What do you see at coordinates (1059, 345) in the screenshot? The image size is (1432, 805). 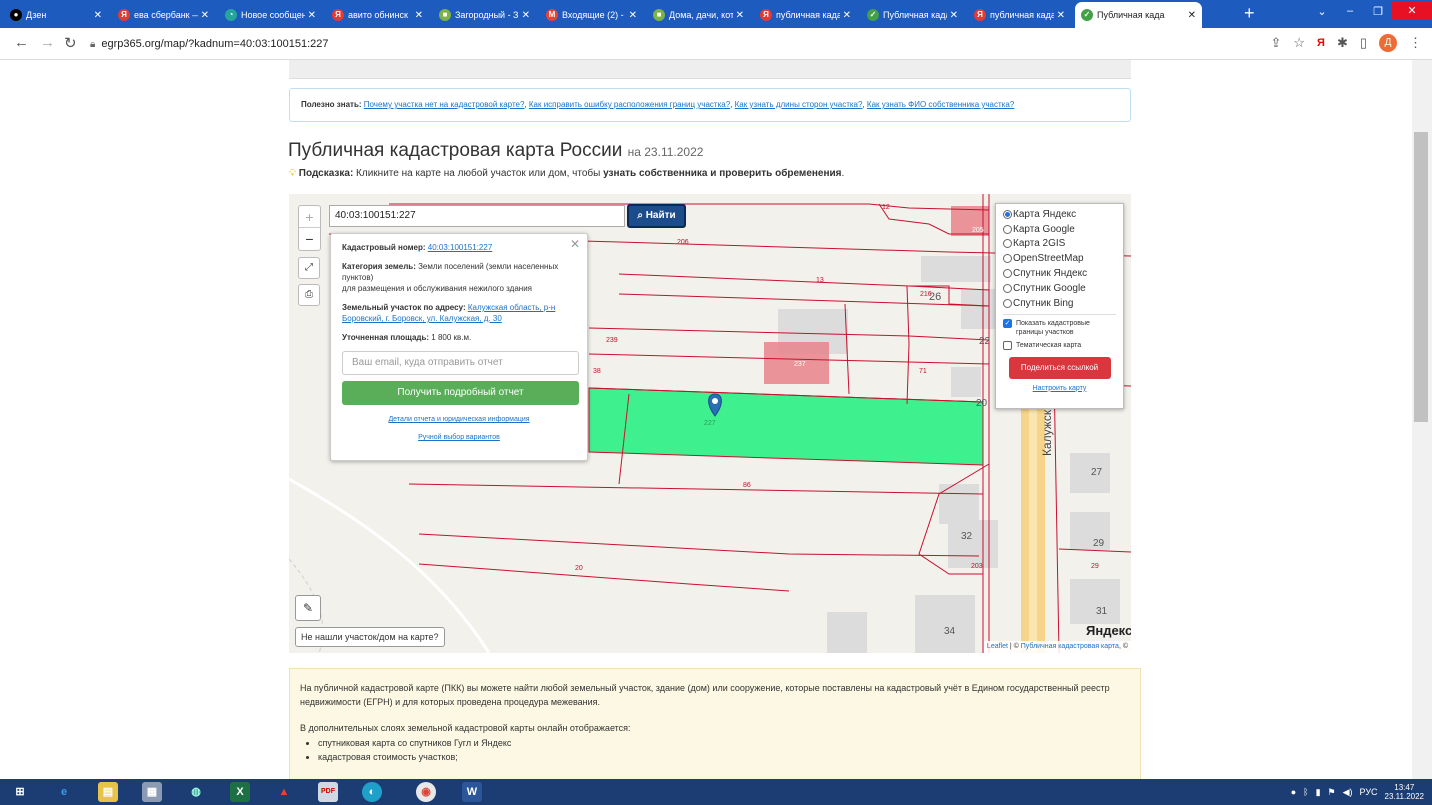 I see `thematic-checkbox: Тематическая карта` at bounding box center [1059, 345].